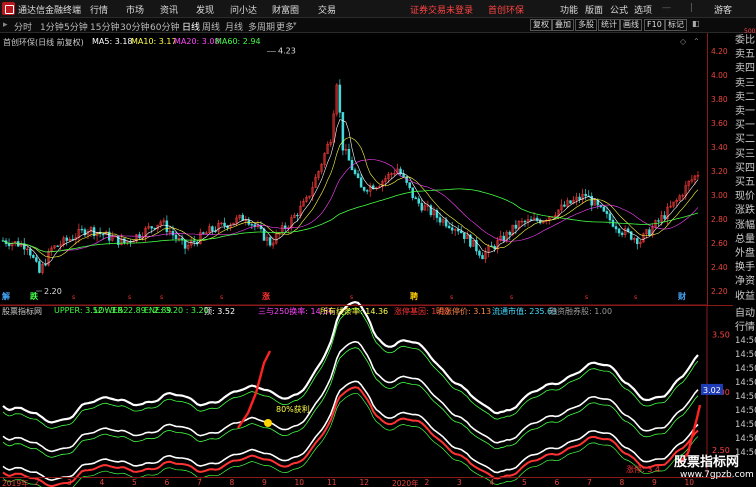 Image resolution: width=756 pixels, height=487 pixels. I want to click on toolbar-options: 选项, so click(643, 9).